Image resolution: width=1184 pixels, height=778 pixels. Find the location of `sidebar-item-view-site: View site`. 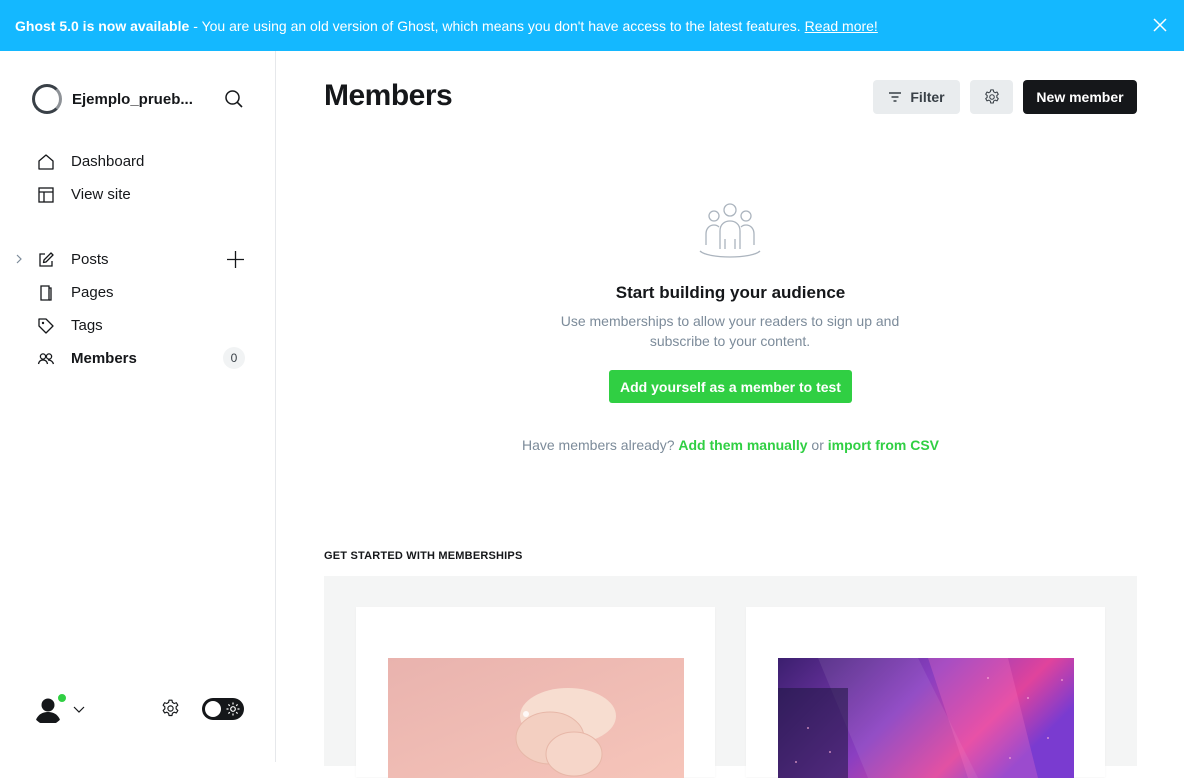

sidebar-item-view-site: View site is located at coordinates (138, 194).